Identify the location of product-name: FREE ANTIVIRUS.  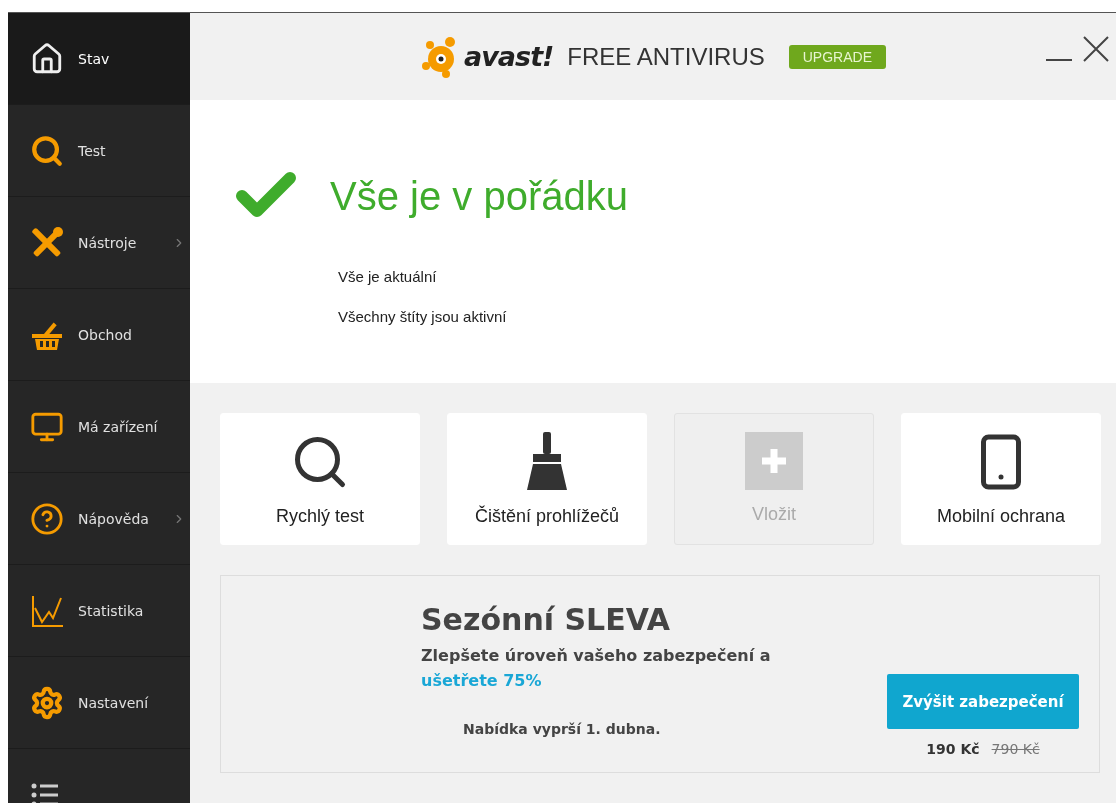
(666, 56).